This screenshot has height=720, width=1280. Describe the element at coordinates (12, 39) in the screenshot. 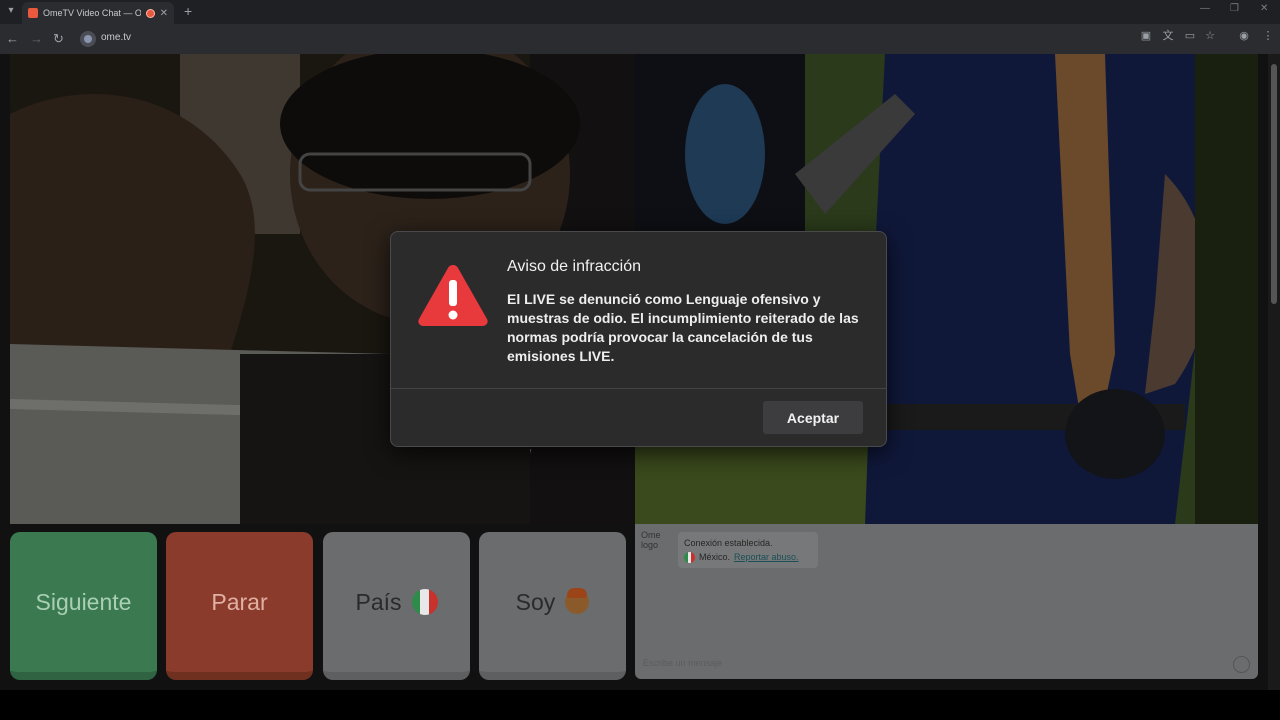

I see `back-icon: ←` at that location.